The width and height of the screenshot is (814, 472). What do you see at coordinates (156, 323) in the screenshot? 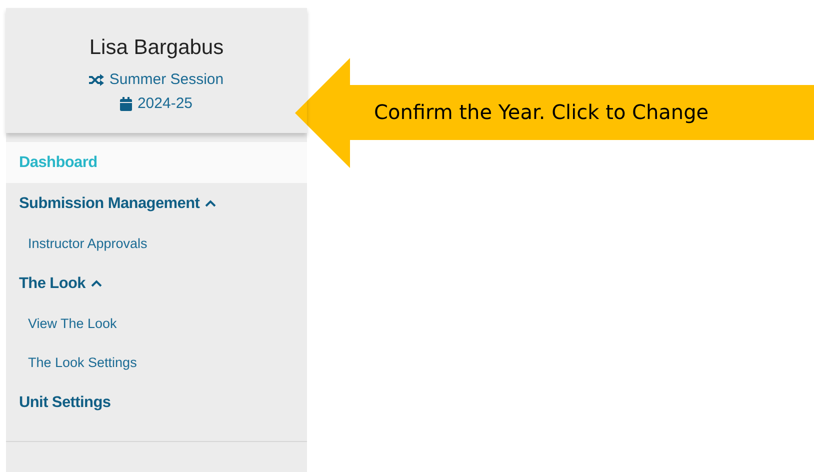
I see `submenu-item: View The Look` at bounding box center [156, 323].